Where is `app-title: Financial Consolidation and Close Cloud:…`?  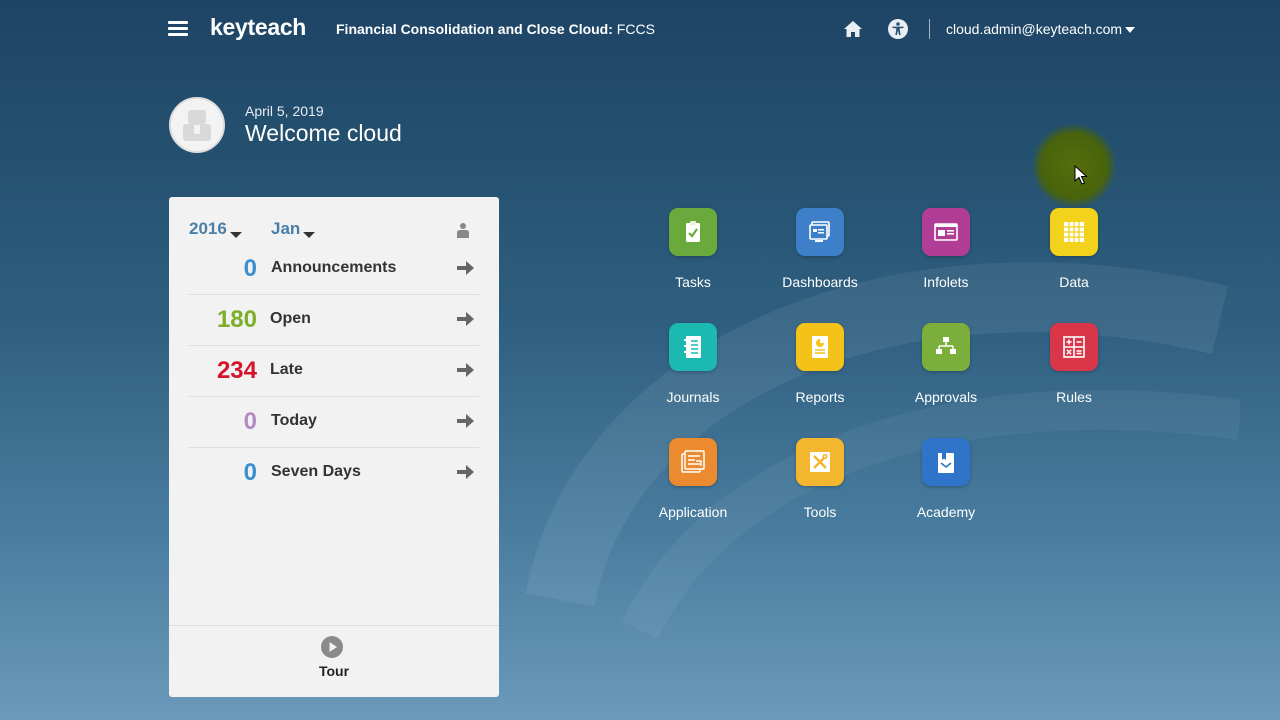
app-title: Financial Consolidation and Close Cloud:… is located at coordinates (495, 29).